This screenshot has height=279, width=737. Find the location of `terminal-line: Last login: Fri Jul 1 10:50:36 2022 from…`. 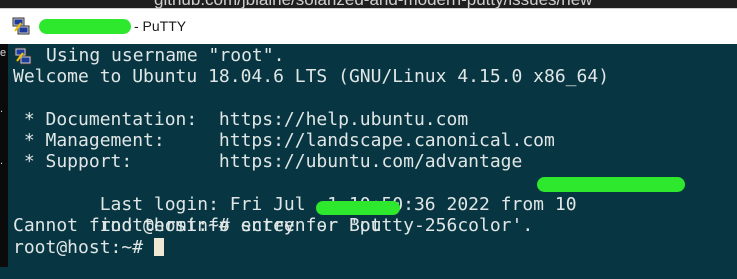

terminal-line: Last login: Fri Jul 1 10:50:36 2022 from… is located at coordinates (349, 194).